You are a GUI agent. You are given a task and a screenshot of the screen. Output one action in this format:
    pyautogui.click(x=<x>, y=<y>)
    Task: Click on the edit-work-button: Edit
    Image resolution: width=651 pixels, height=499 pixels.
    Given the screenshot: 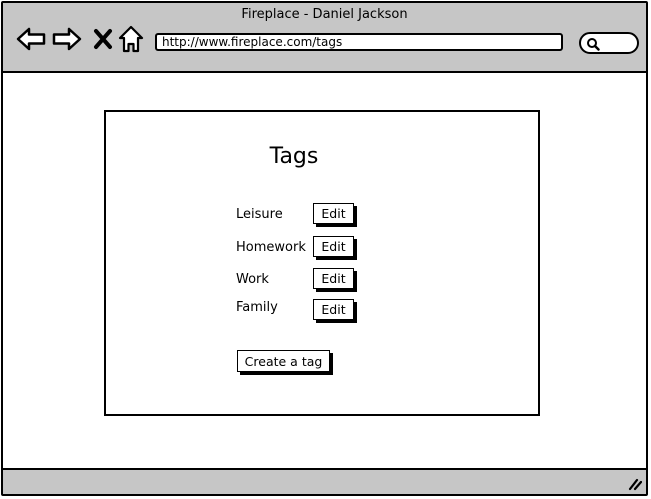 What is the action you would take?
    pyautogui.click(x=333, y=278)
    